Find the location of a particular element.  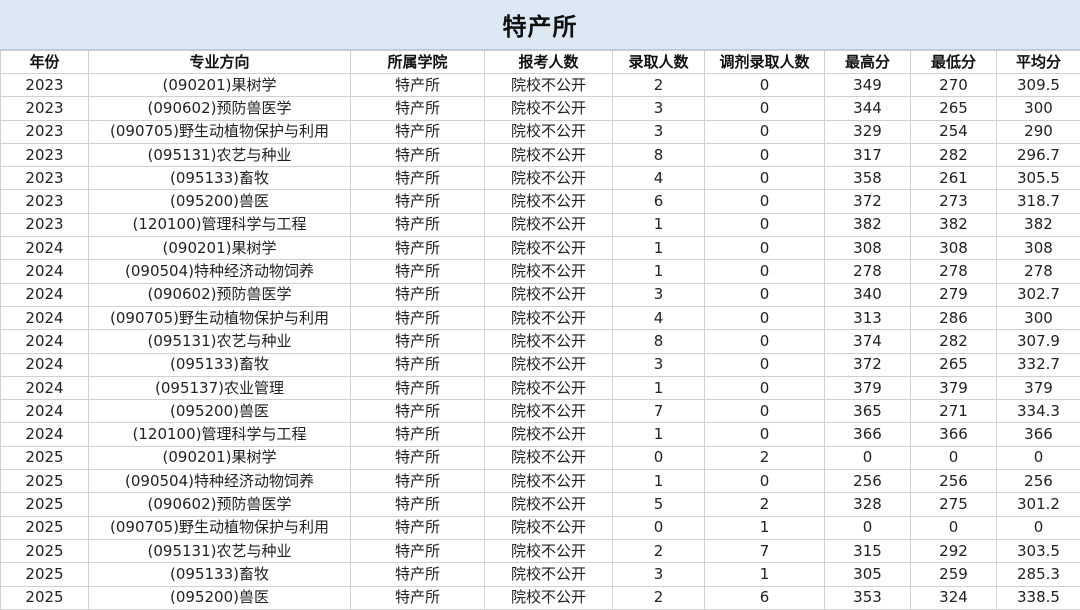

cell-avg-score: 332.7 is located at coordinates (1038, 364).